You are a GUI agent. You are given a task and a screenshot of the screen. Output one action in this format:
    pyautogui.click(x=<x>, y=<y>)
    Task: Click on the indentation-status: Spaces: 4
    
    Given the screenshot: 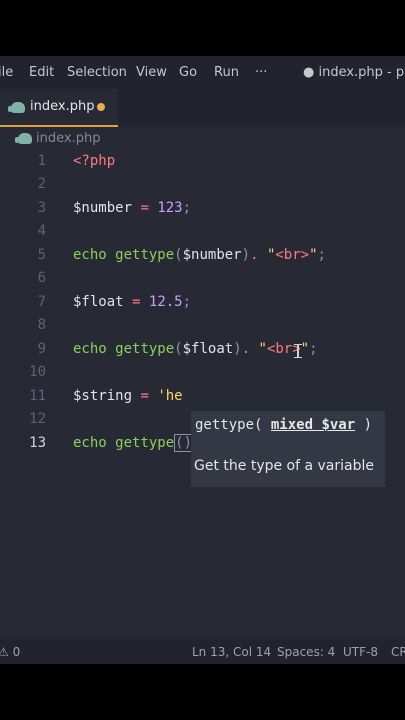 What is the action you would take?
    pyautogui.click(x=306, y=652)
    